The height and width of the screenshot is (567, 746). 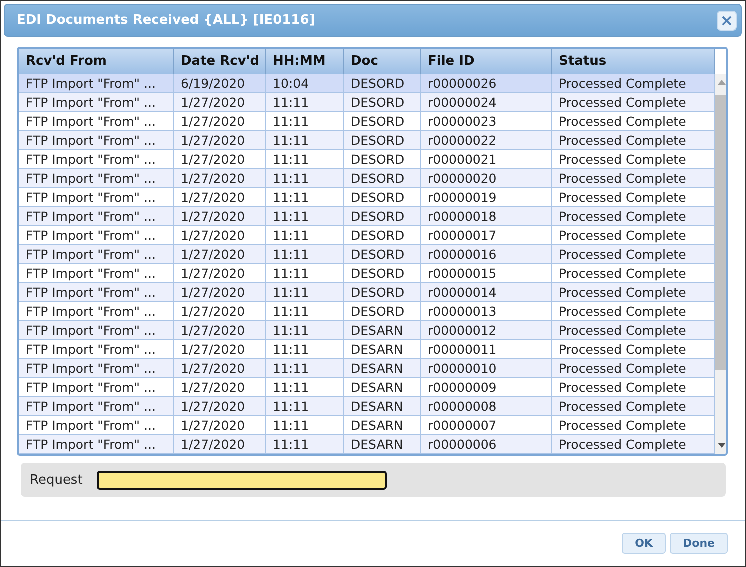 I want to click on table-row: FTP Import "From" ... 1/27/2020 11:11 DESARN r00000009 Processed Complete, so click(x=367, y=387).